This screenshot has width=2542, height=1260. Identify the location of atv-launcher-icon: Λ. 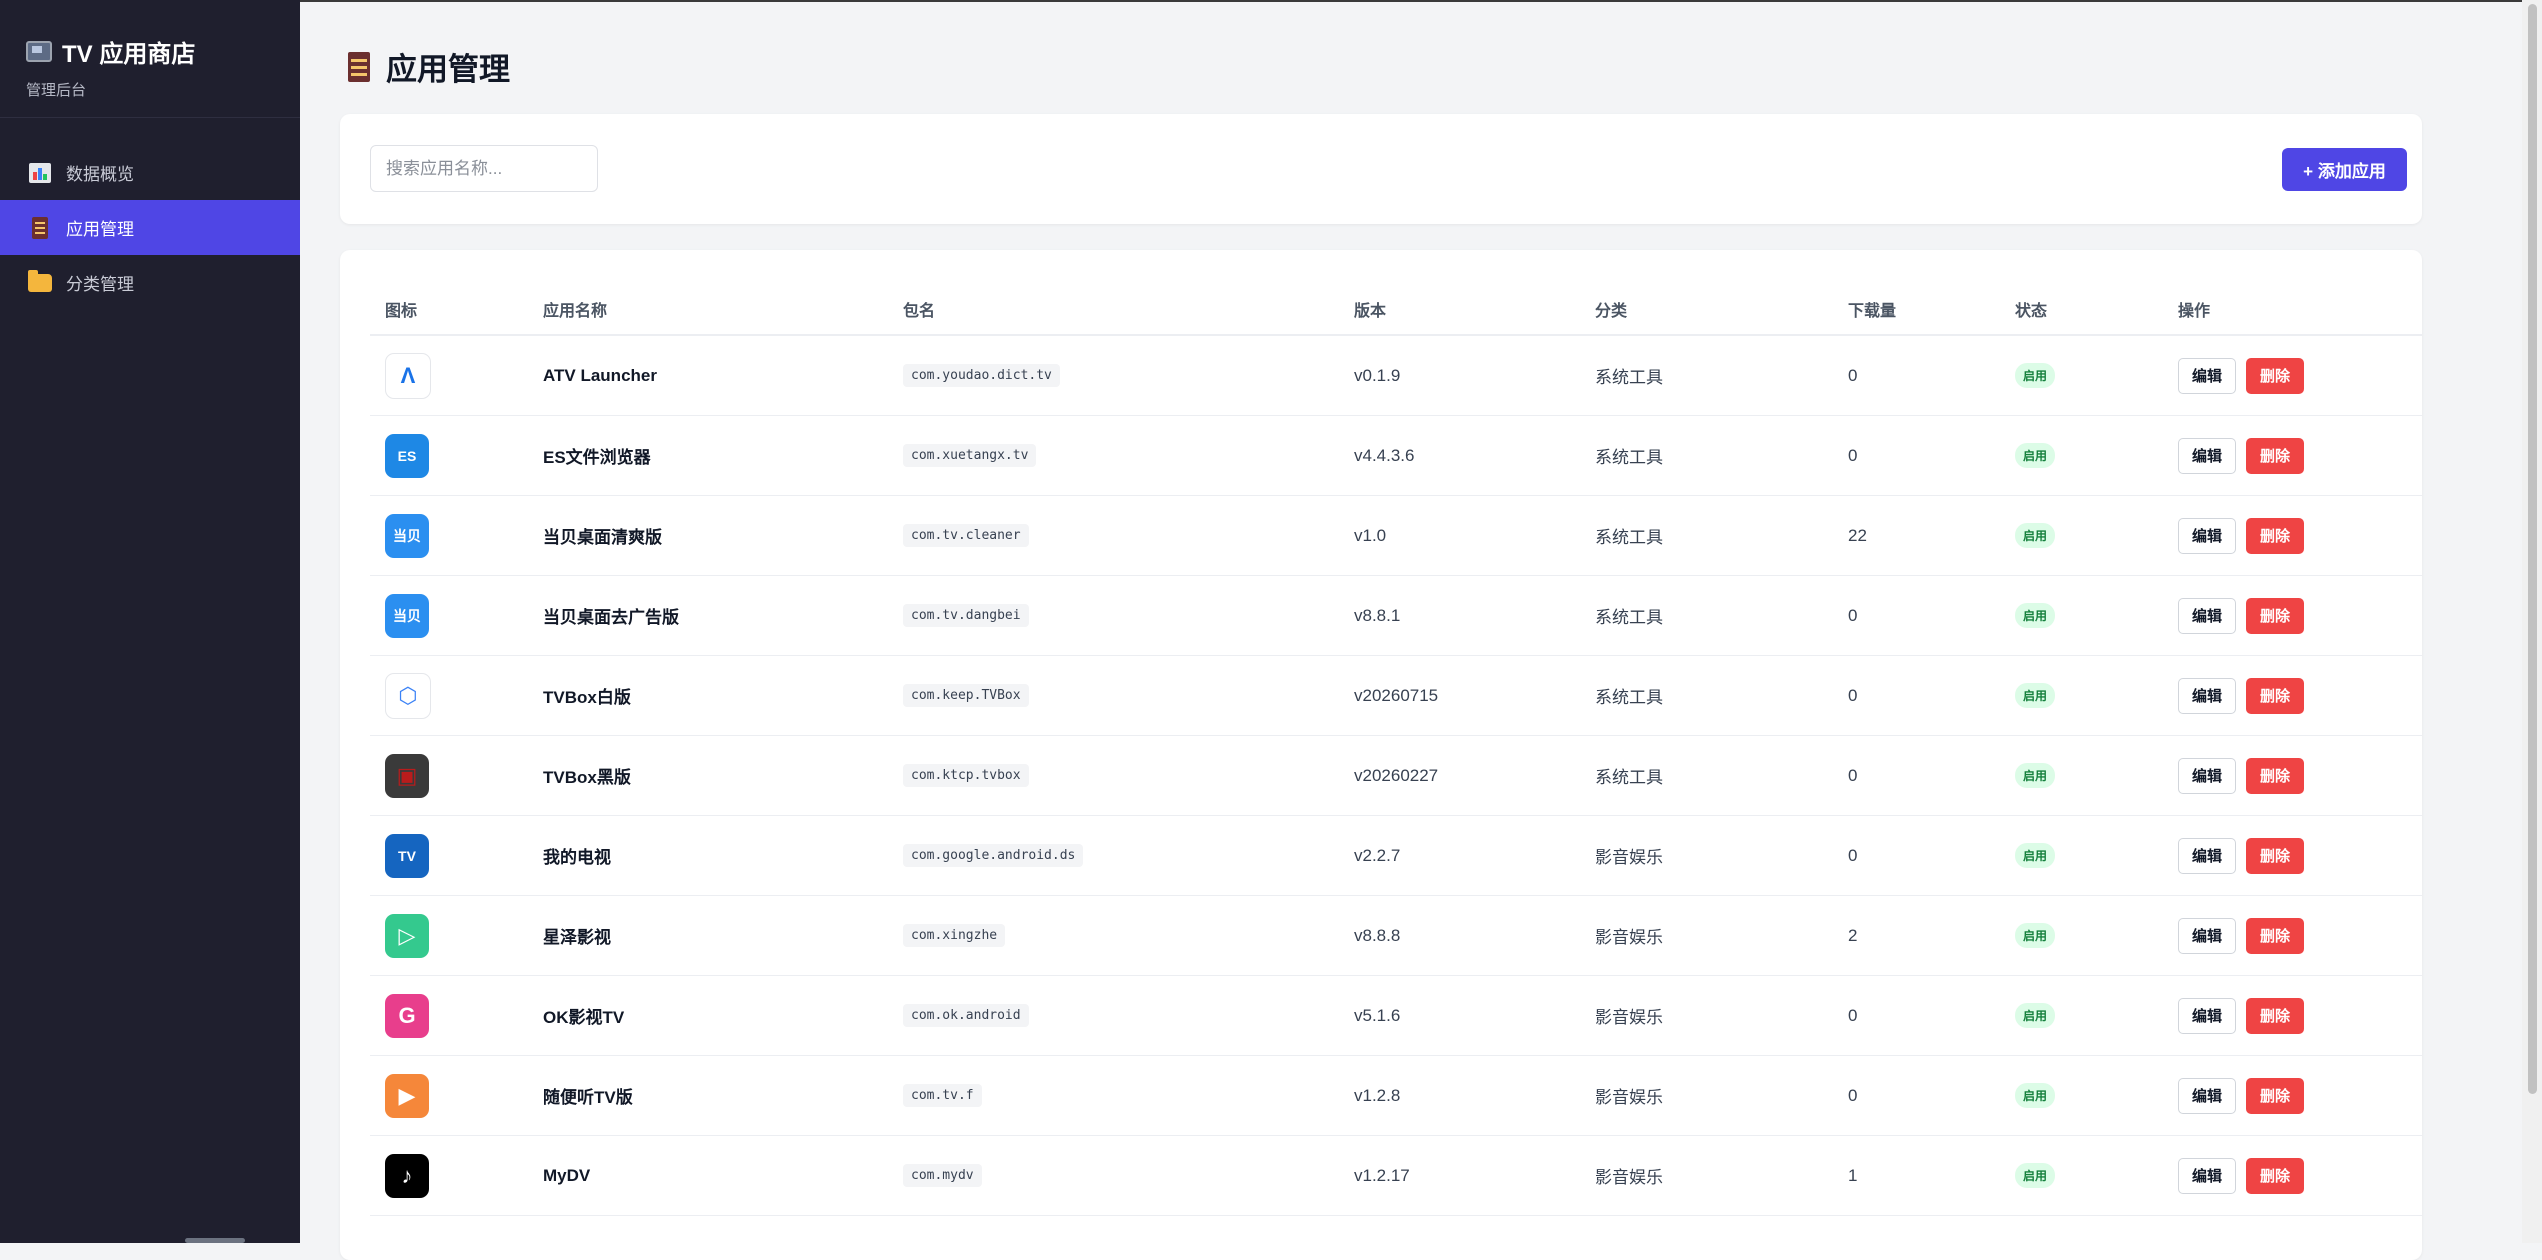
(408, 375).